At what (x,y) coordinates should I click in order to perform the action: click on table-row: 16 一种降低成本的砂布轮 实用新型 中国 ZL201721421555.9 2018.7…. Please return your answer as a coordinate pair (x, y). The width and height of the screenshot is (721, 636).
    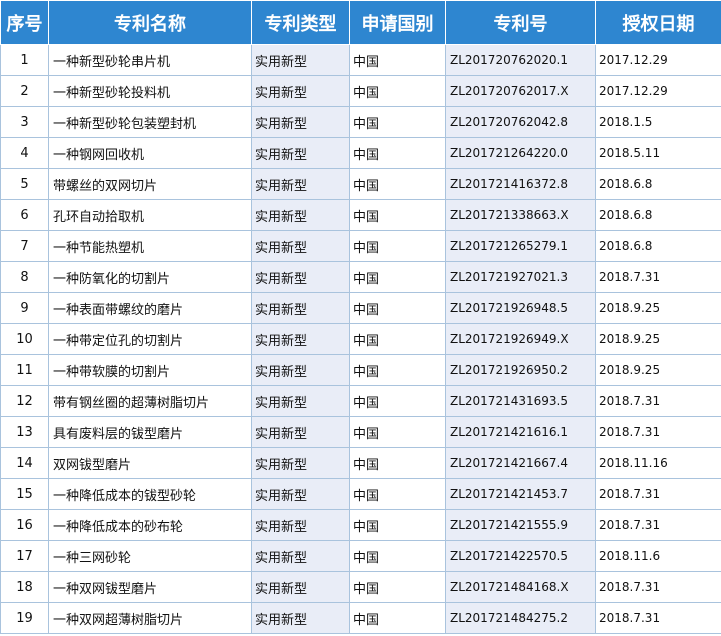
    Looking at the image, I should click on (360, 525).